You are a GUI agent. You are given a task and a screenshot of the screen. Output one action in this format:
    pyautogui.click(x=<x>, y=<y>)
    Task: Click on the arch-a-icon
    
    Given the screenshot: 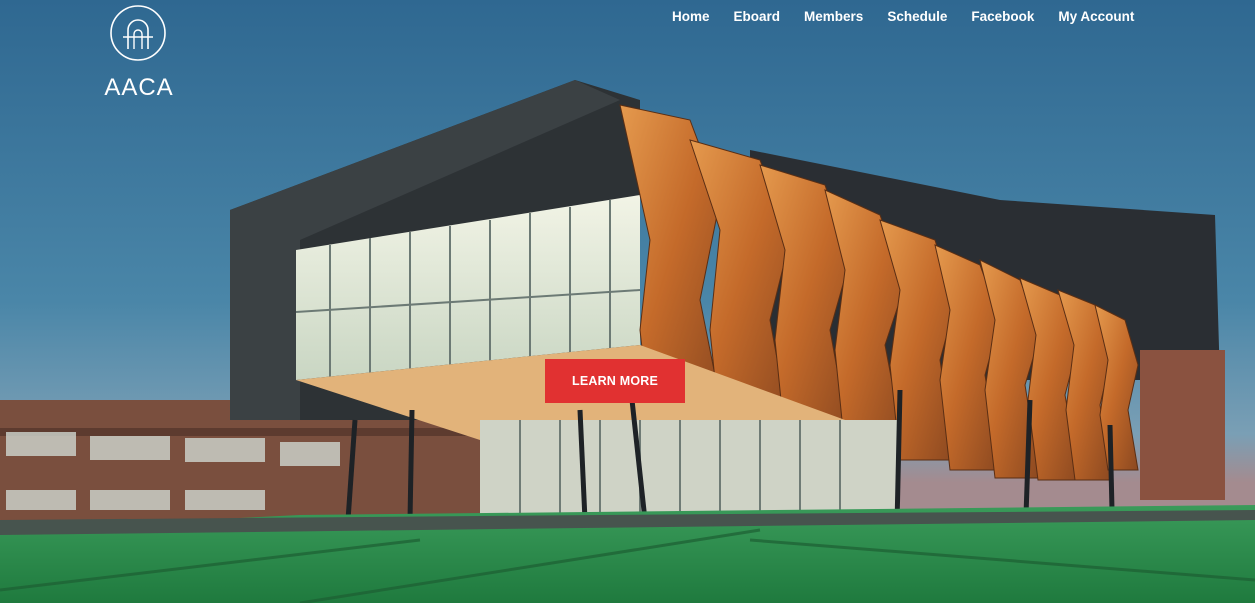 What is the action you would take?
    pyautogui.click(x=138, y=33)
    